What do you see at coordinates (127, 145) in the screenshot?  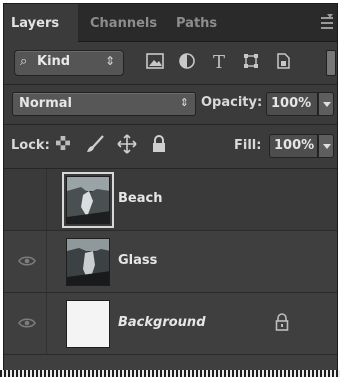 I see `lock-position-icon` at bounding box center [127, 145].